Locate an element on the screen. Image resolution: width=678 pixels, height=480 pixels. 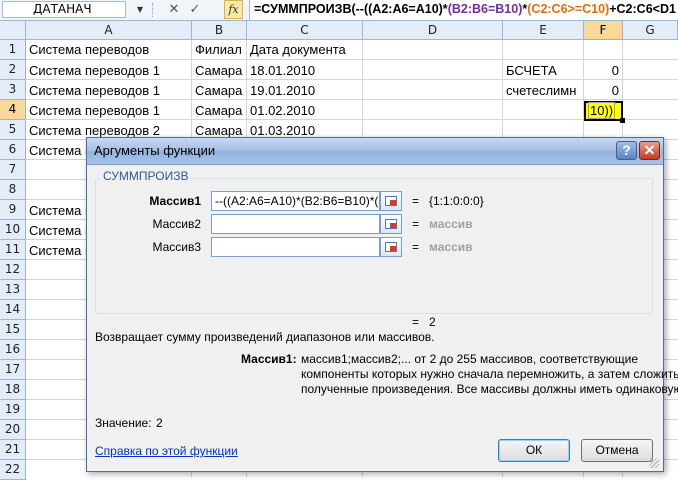
arg1-collapse-ref-button is located at coordinates (391, 201).